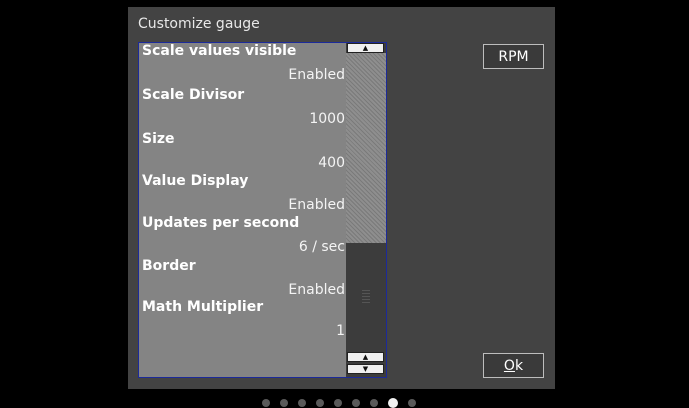 The height and width of the screenshot is (408, 689). I want to click on scroll-down-button: ▼, so click(365, 369).